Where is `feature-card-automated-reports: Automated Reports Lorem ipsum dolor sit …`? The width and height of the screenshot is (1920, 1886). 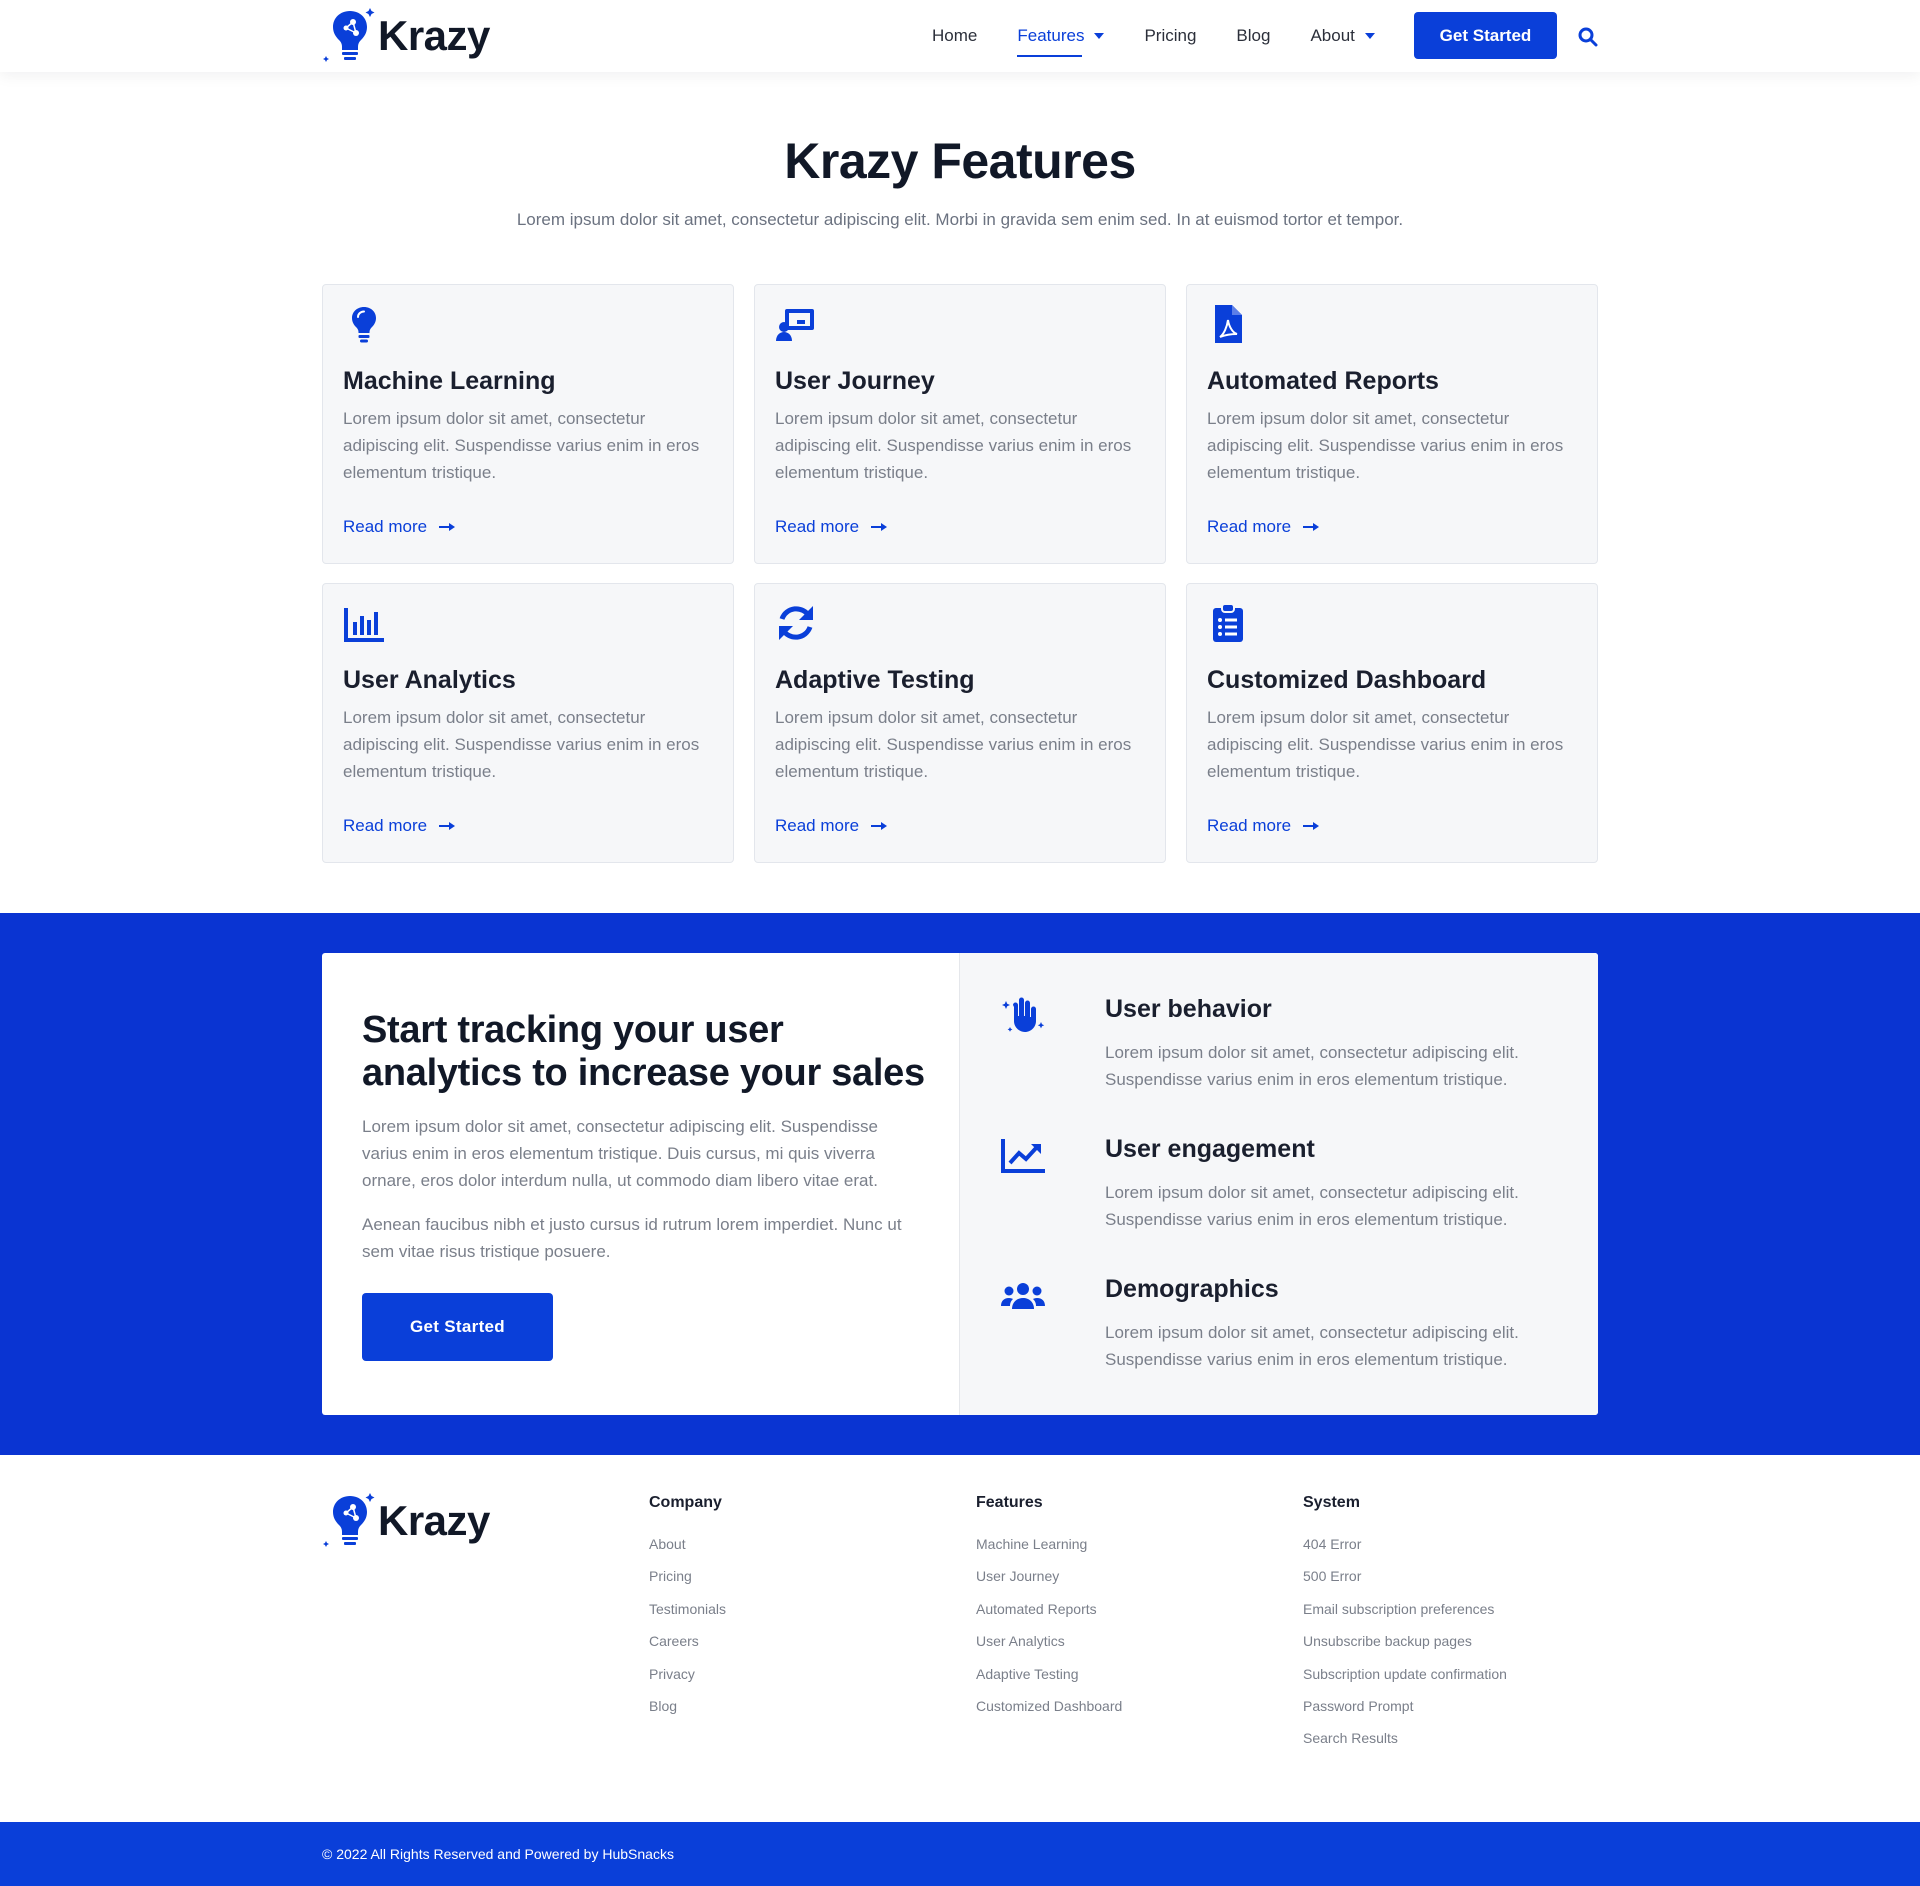 feature-card-automated-reports: Automated Reports Lorem ipsum dolor sit … is located at coordinates (1392, 424).